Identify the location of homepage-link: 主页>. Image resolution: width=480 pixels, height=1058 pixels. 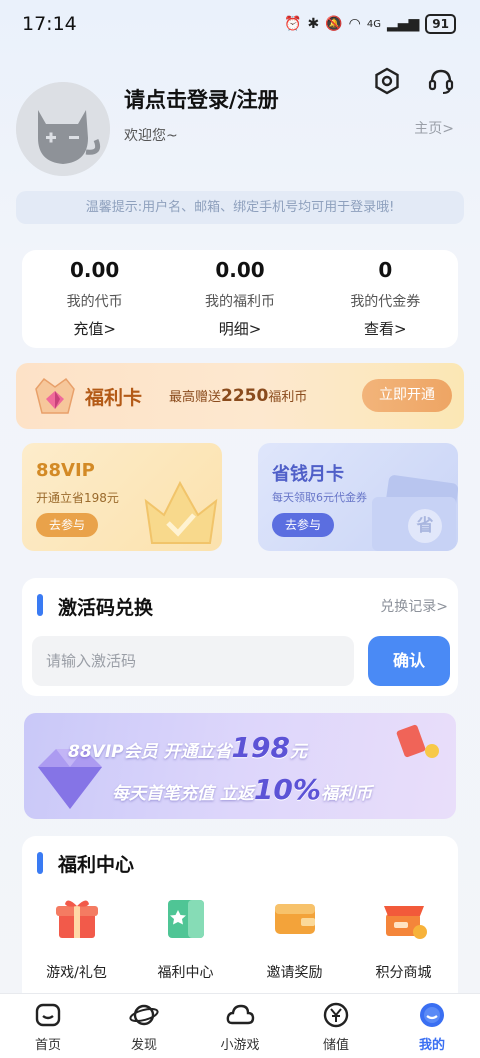
(434, 128).